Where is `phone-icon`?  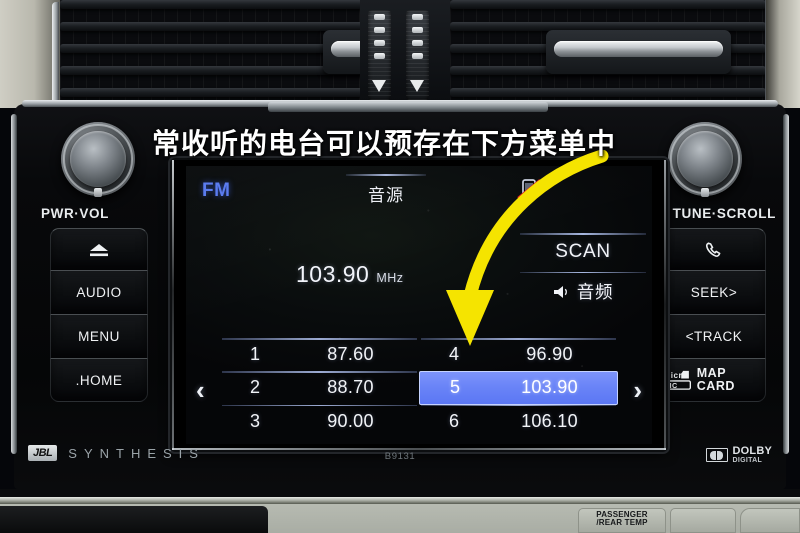 phone-icon is located at coordinates (713, 249).